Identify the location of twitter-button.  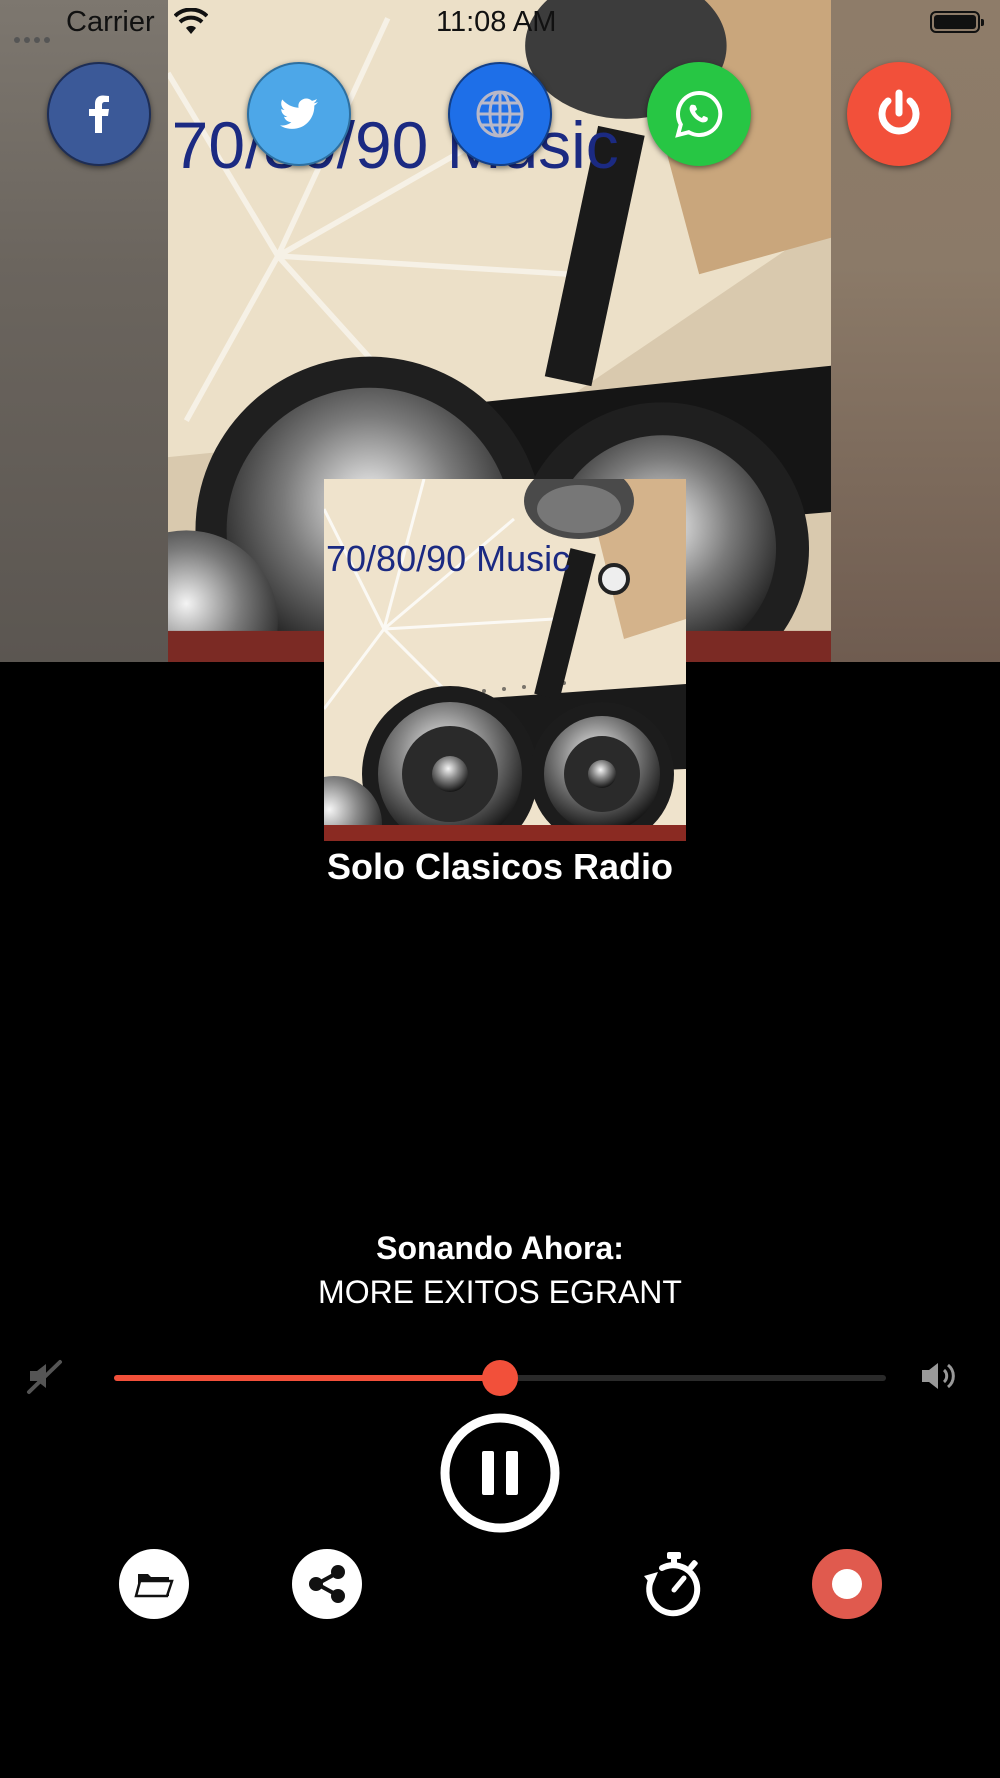
(299, 114).